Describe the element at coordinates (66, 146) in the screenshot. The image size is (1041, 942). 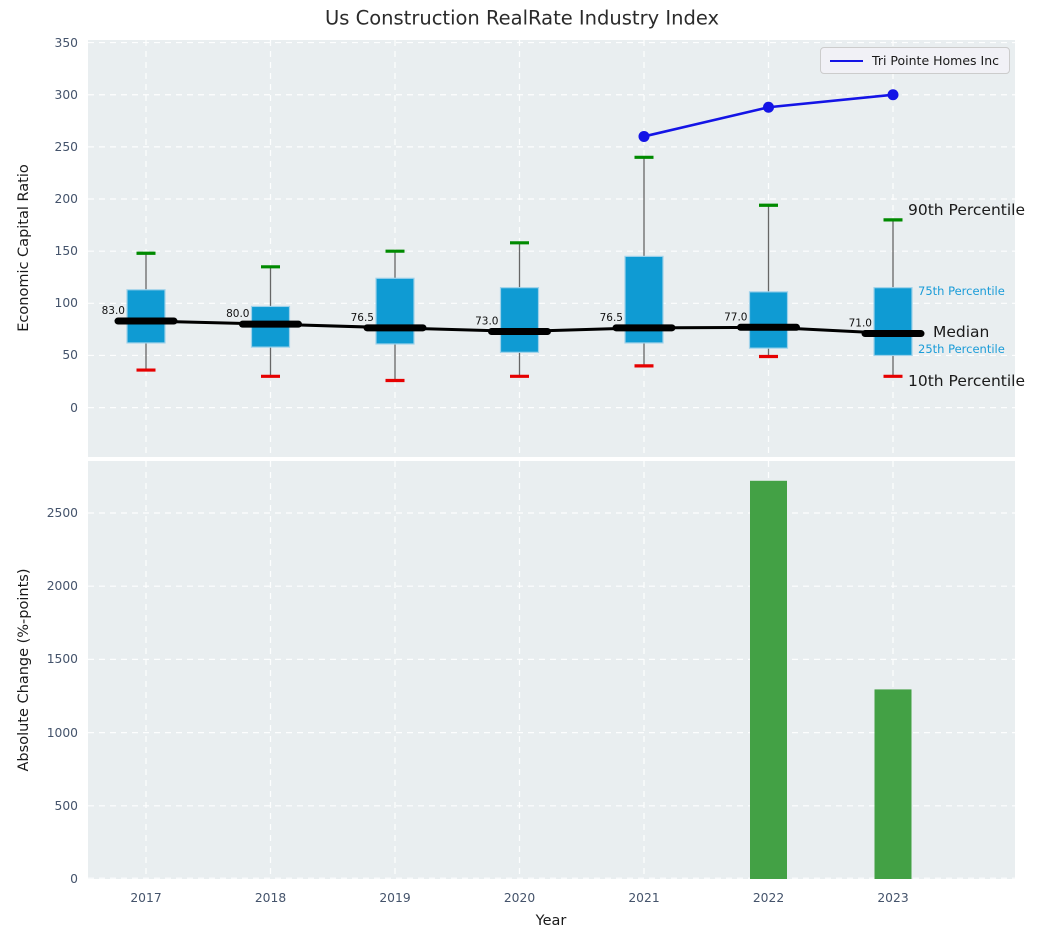
I see `y-tick-label: 250` at that location.